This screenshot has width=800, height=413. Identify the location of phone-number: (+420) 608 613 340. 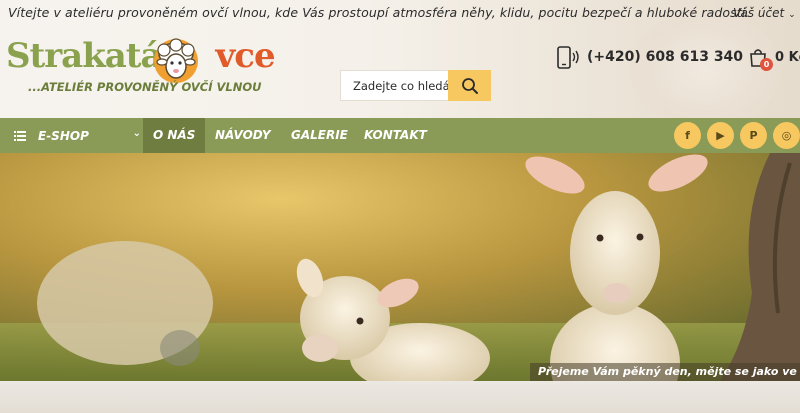
(665, 57).